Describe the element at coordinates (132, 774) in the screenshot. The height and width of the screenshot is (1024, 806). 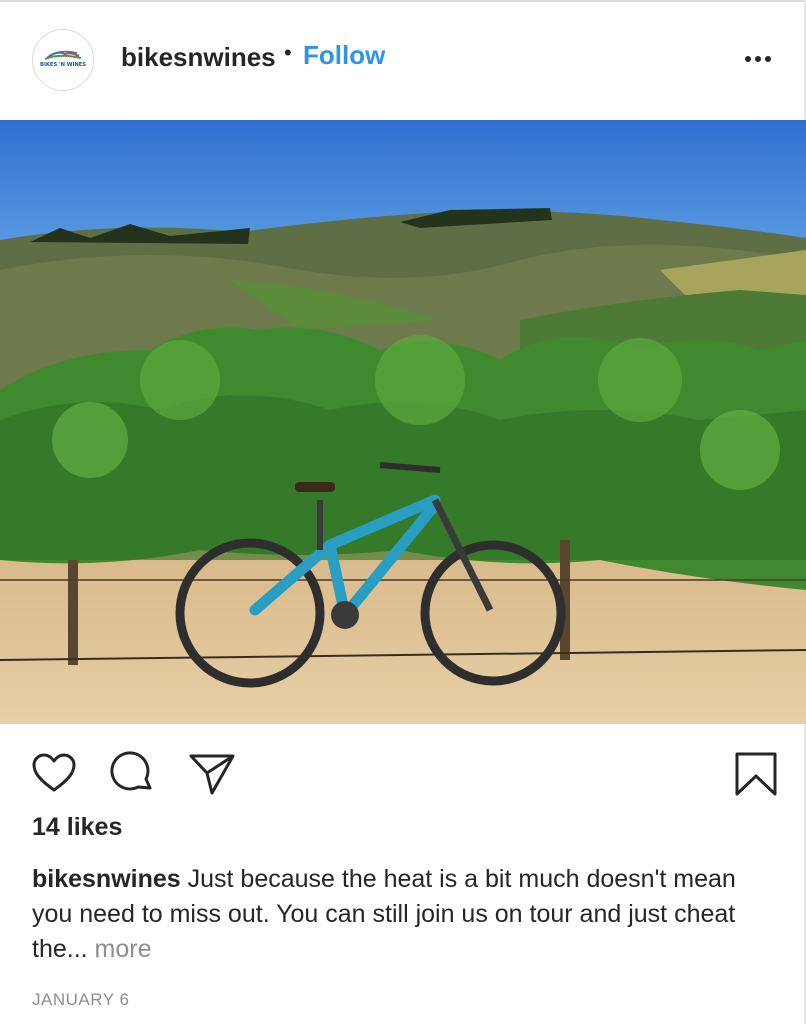
I see `comment-icon` at that location.